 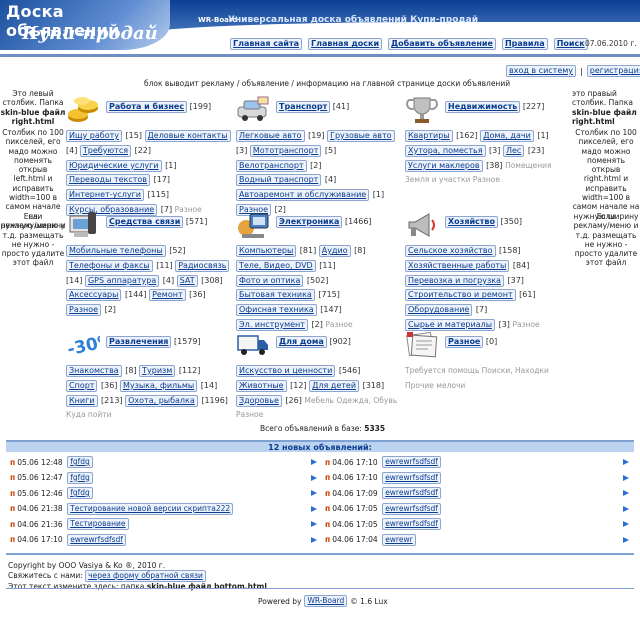 What do you see at coordinates (261, 385) in the screenshot?
I see `subcategory-link: Животные` at bounding box center [261, 385].